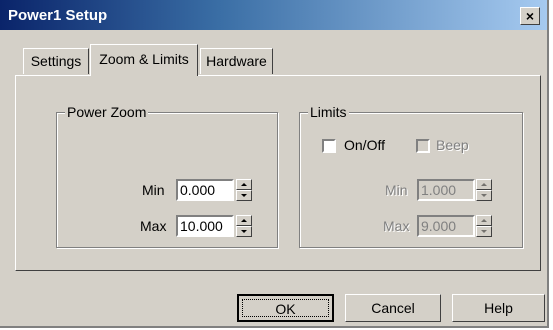 Image resolution: width=553 pixels, height=330 pixels. What do you see at coordinates (452, 145) in the screenshot?
I see `beep-label: Beep` at bounding box center [452, 145].